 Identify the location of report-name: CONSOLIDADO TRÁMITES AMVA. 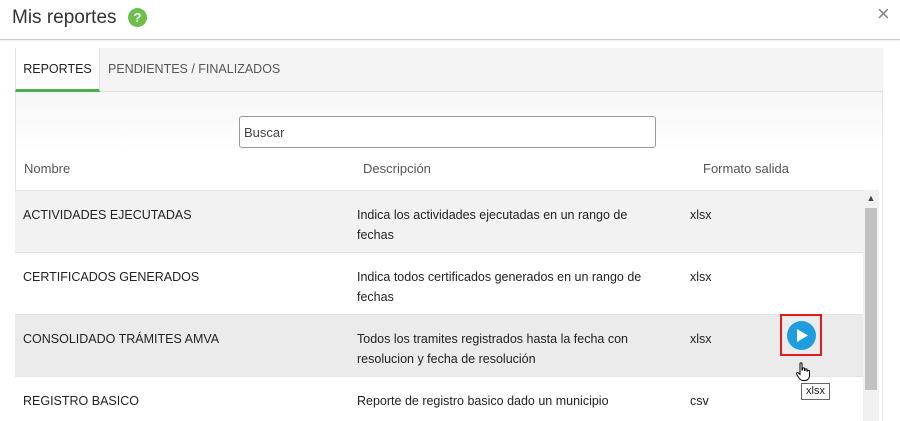
(121, 339).